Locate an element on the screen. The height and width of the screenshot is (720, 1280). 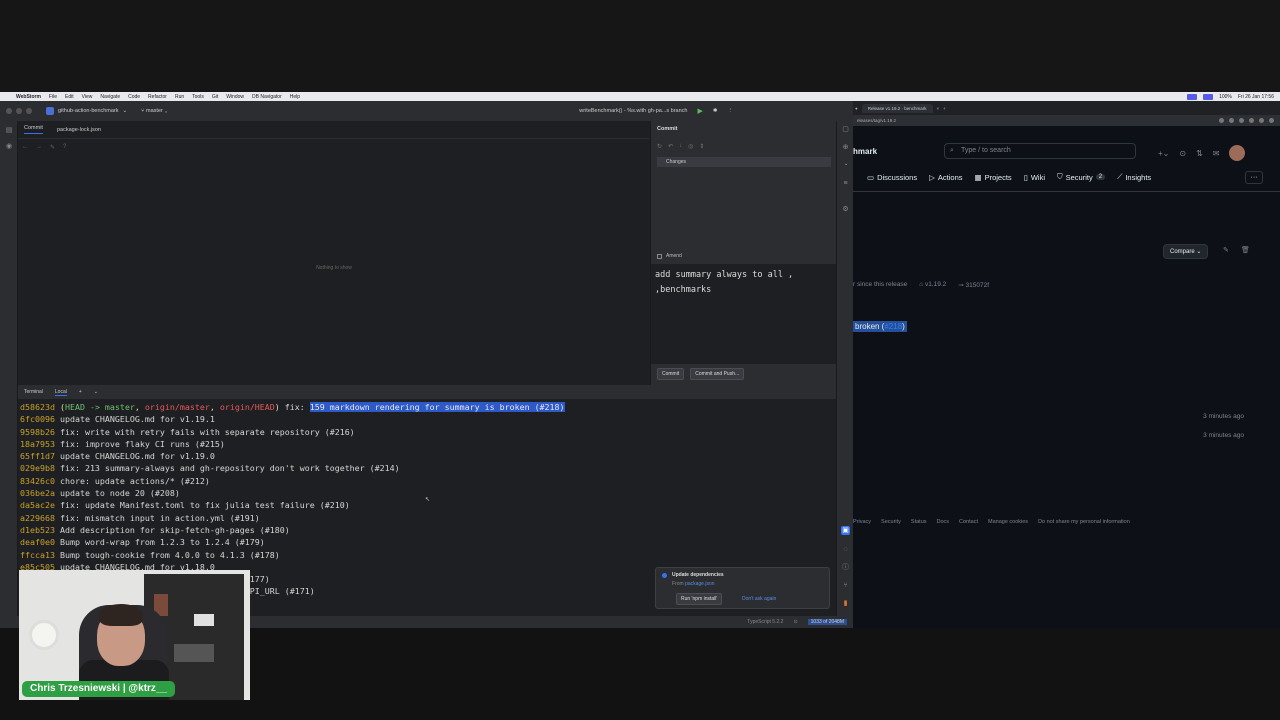
refresh-icon: ↻ is located at coordinates (659, 146).